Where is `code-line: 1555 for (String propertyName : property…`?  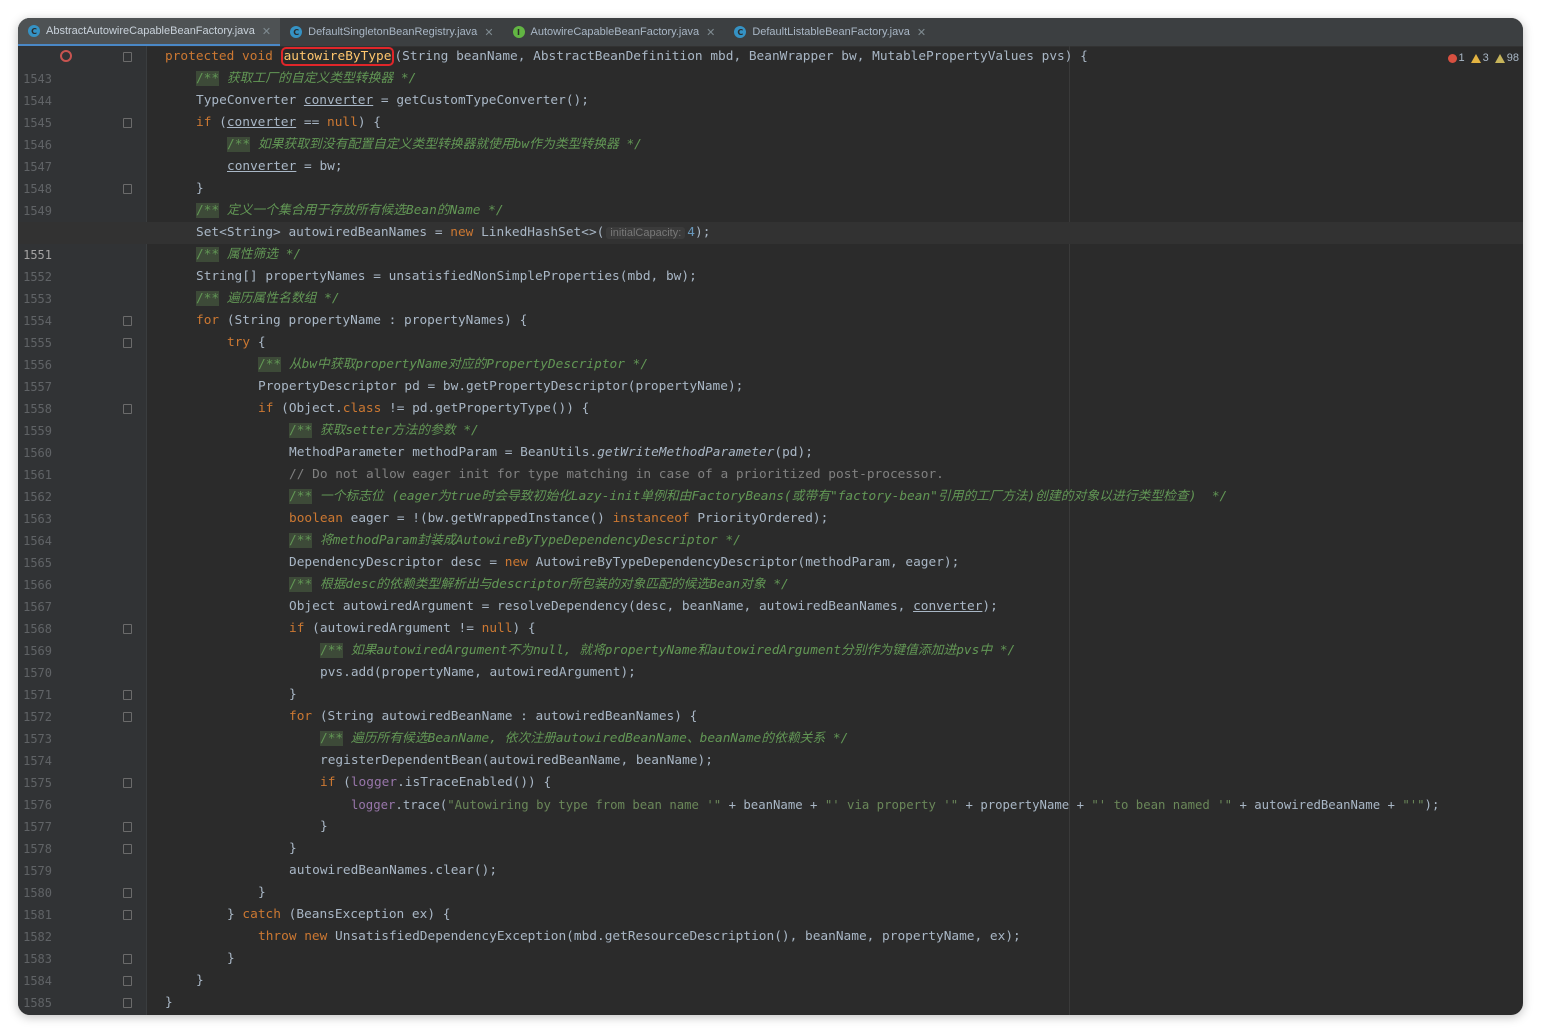
code-line: 1555 for (String propertyName : property… is located at coordinates (275, 331).